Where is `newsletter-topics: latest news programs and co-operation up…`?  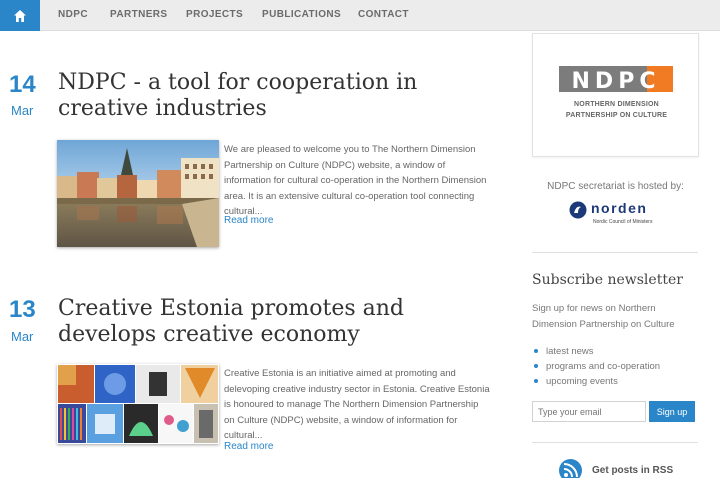 newsletter-topics: latest news programs and co-operation up… is located at coordinates (596, 366).